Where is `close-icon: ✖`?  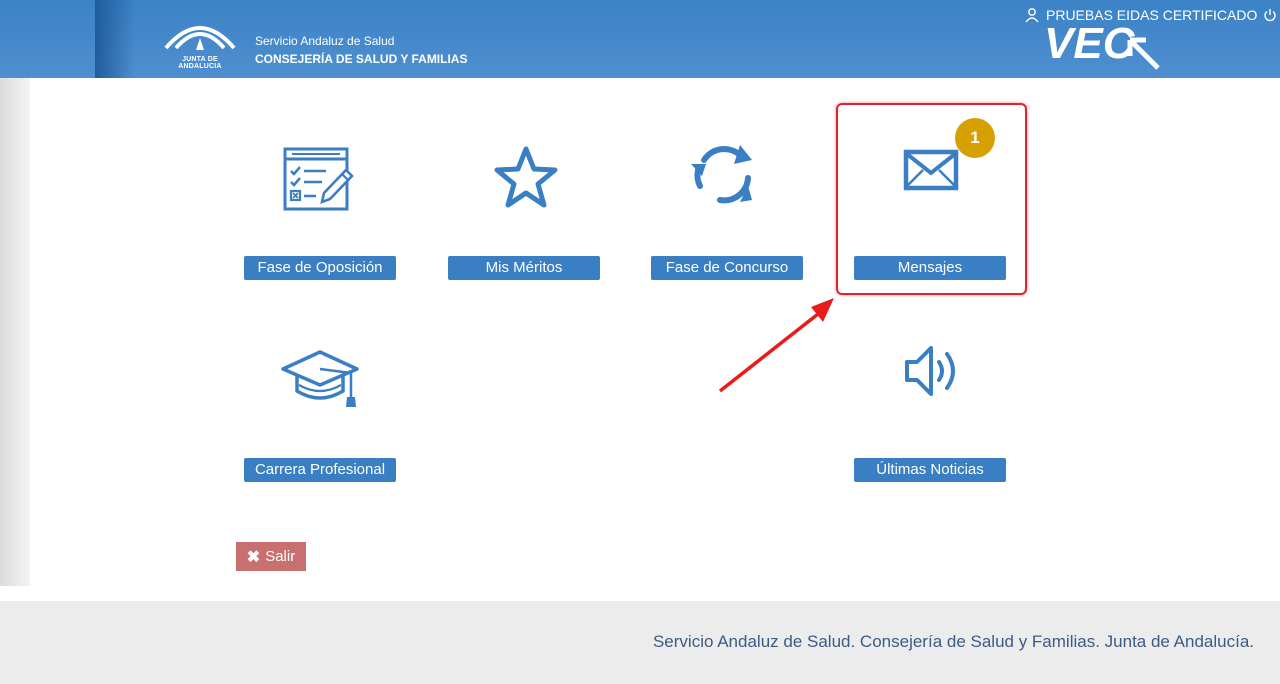
close-icon: ✖ is located at coordinates (253, 557).